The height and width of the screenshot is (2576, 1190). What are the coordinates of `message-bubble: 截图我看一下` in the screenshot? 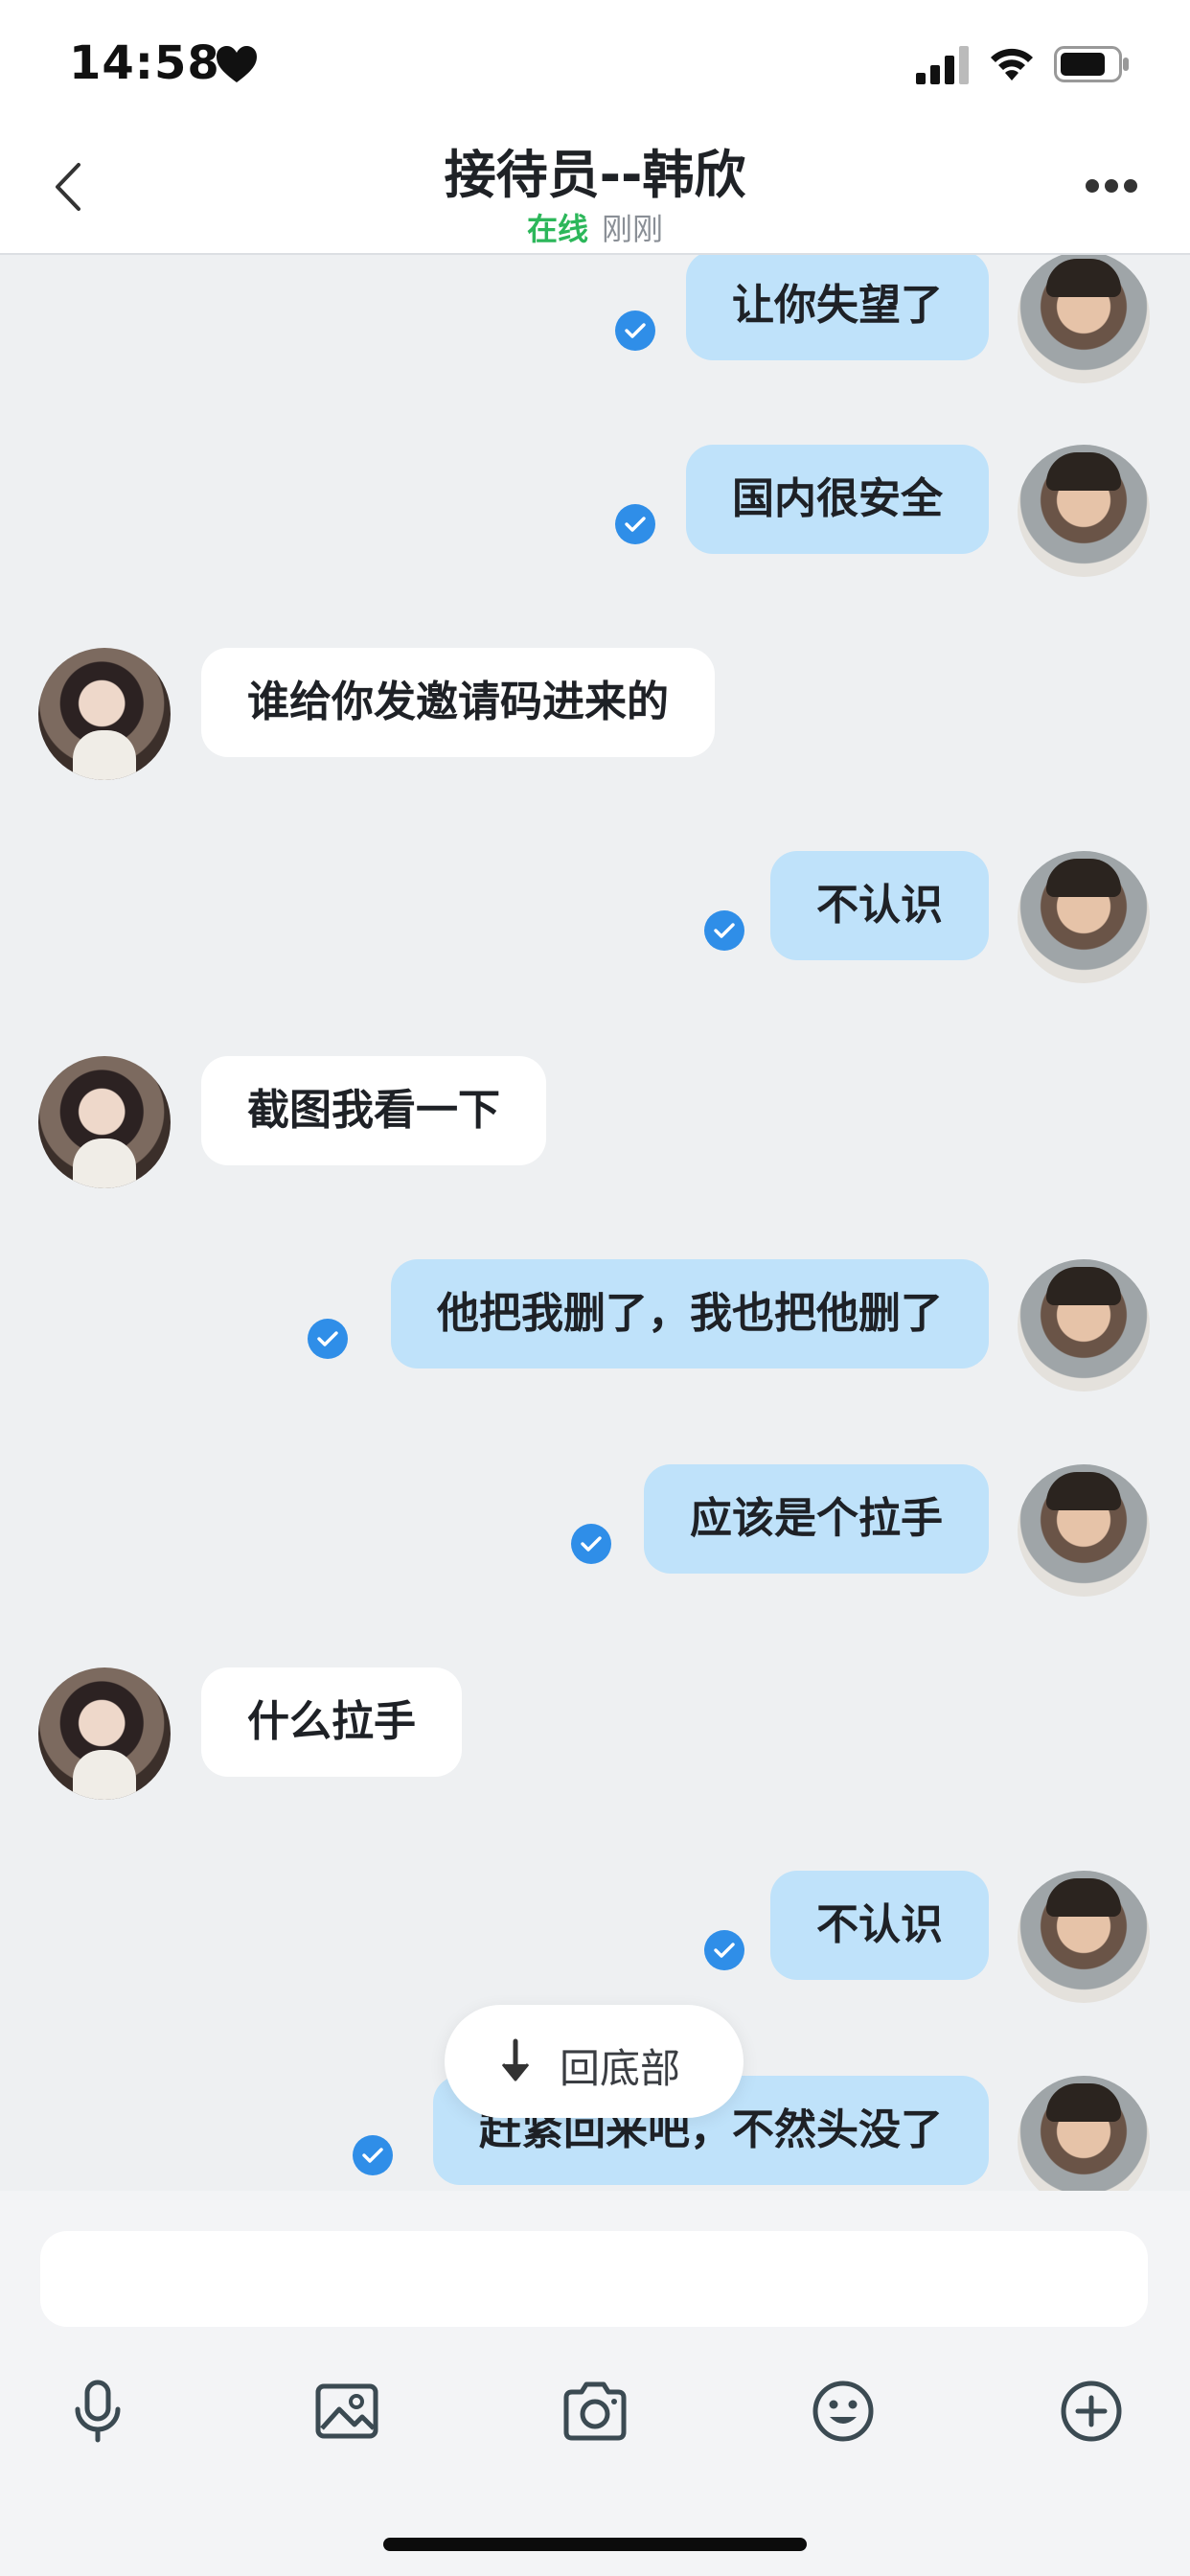 It's located at (374, 1110).